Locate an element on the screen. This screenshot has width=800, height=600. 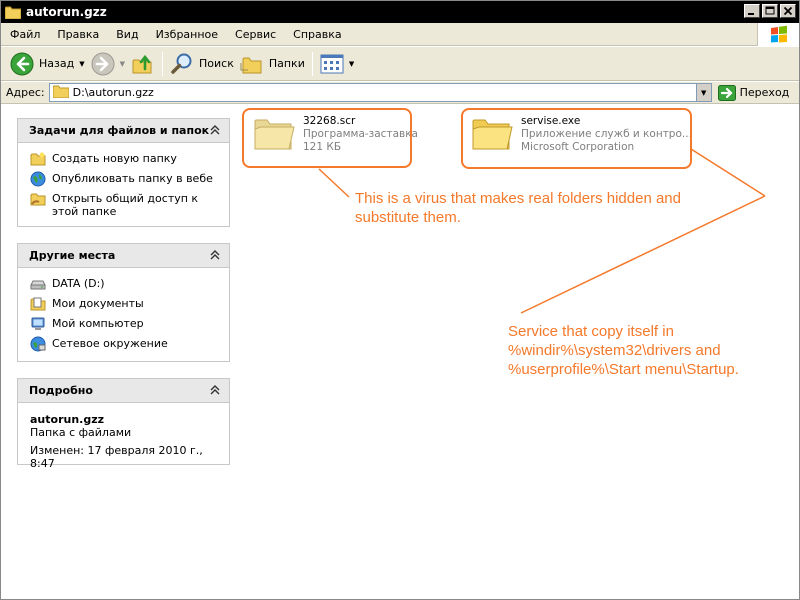
details-type: Папка с файлами is located at coordinates (81, 432).